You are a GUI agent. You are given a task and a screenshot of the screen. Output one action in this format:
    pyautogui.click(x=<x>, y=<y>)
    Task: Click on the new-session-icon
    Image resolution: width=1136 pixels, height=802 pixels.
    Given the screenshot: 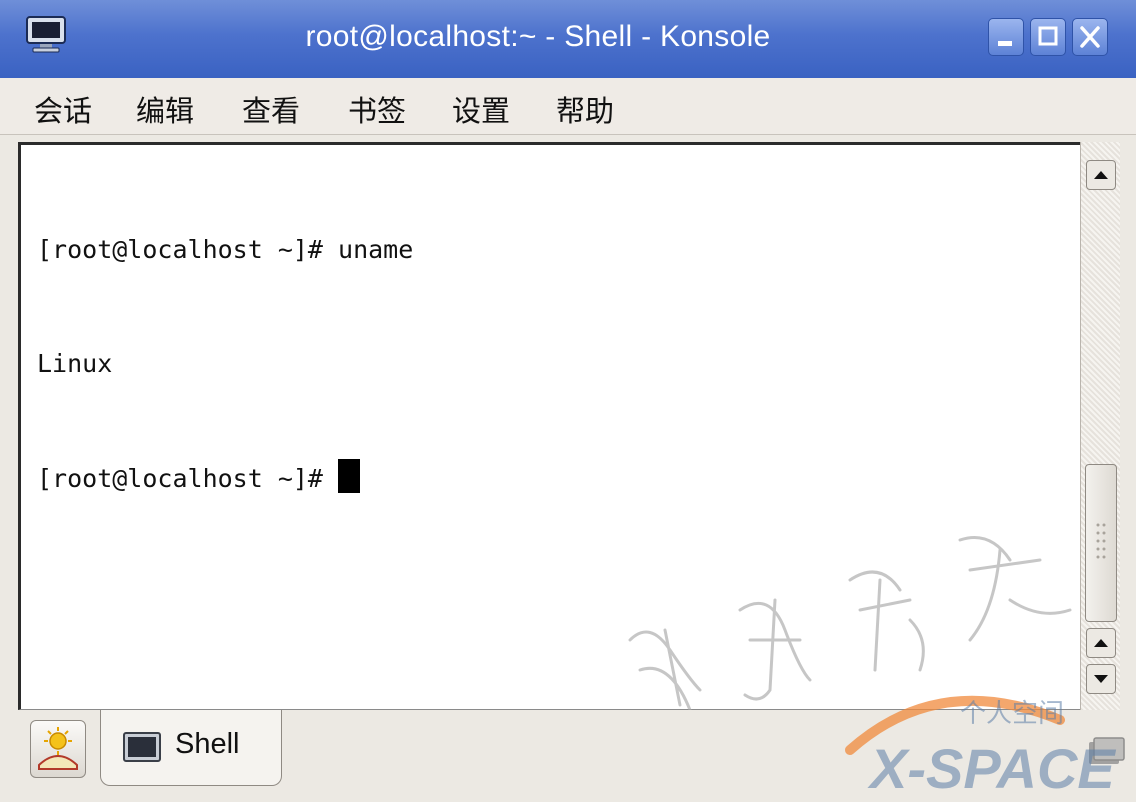 What is the action you would take?
    pyautogui.click(x=58, y=748)
    